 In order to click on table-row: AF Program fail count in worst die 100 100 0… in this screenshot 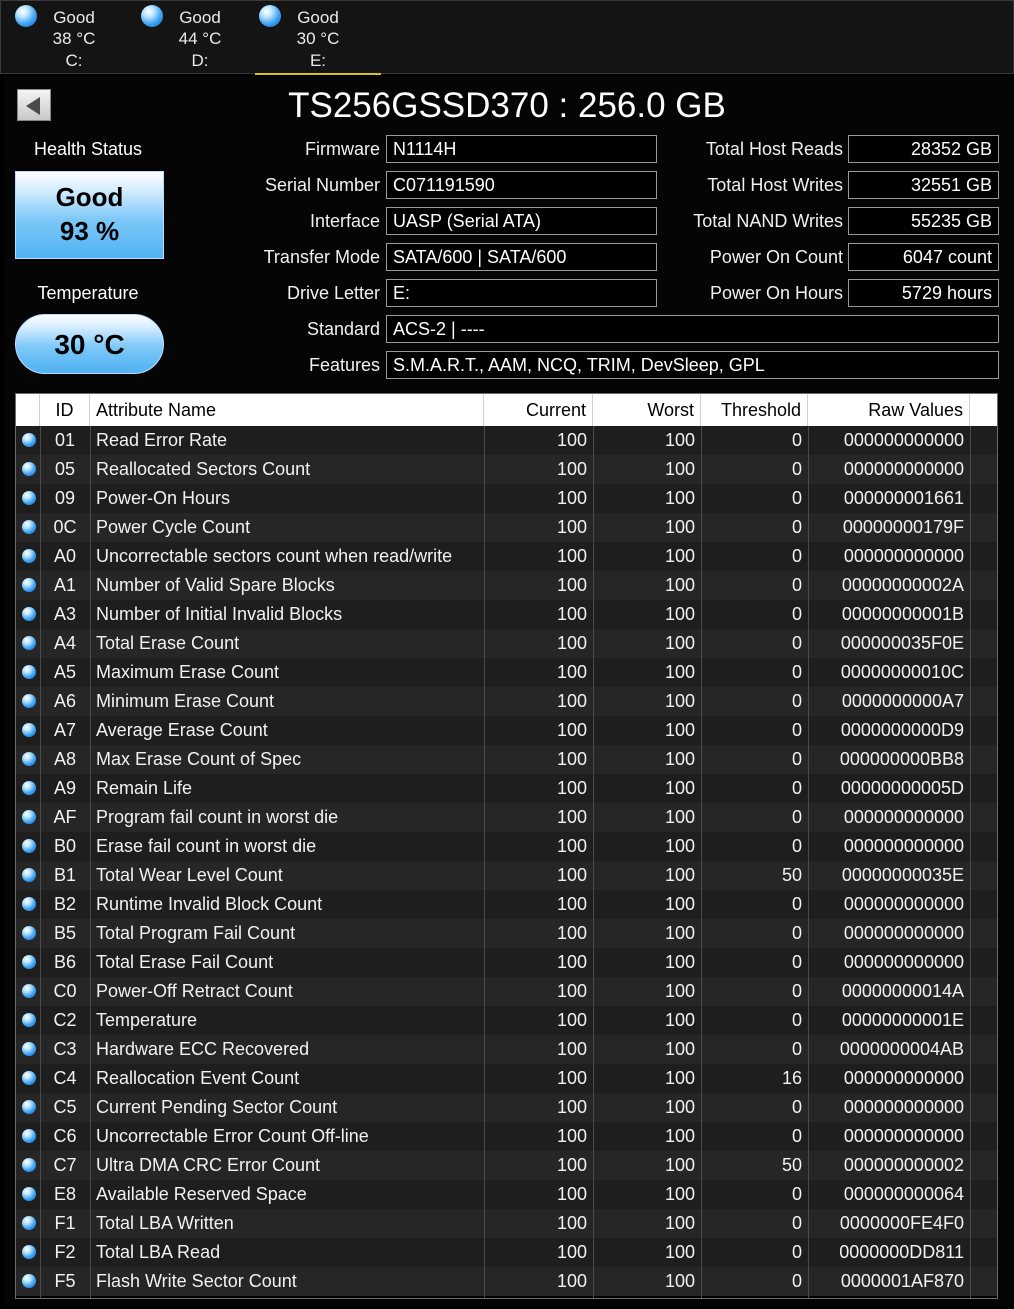, I will do `click(506, 817)`.